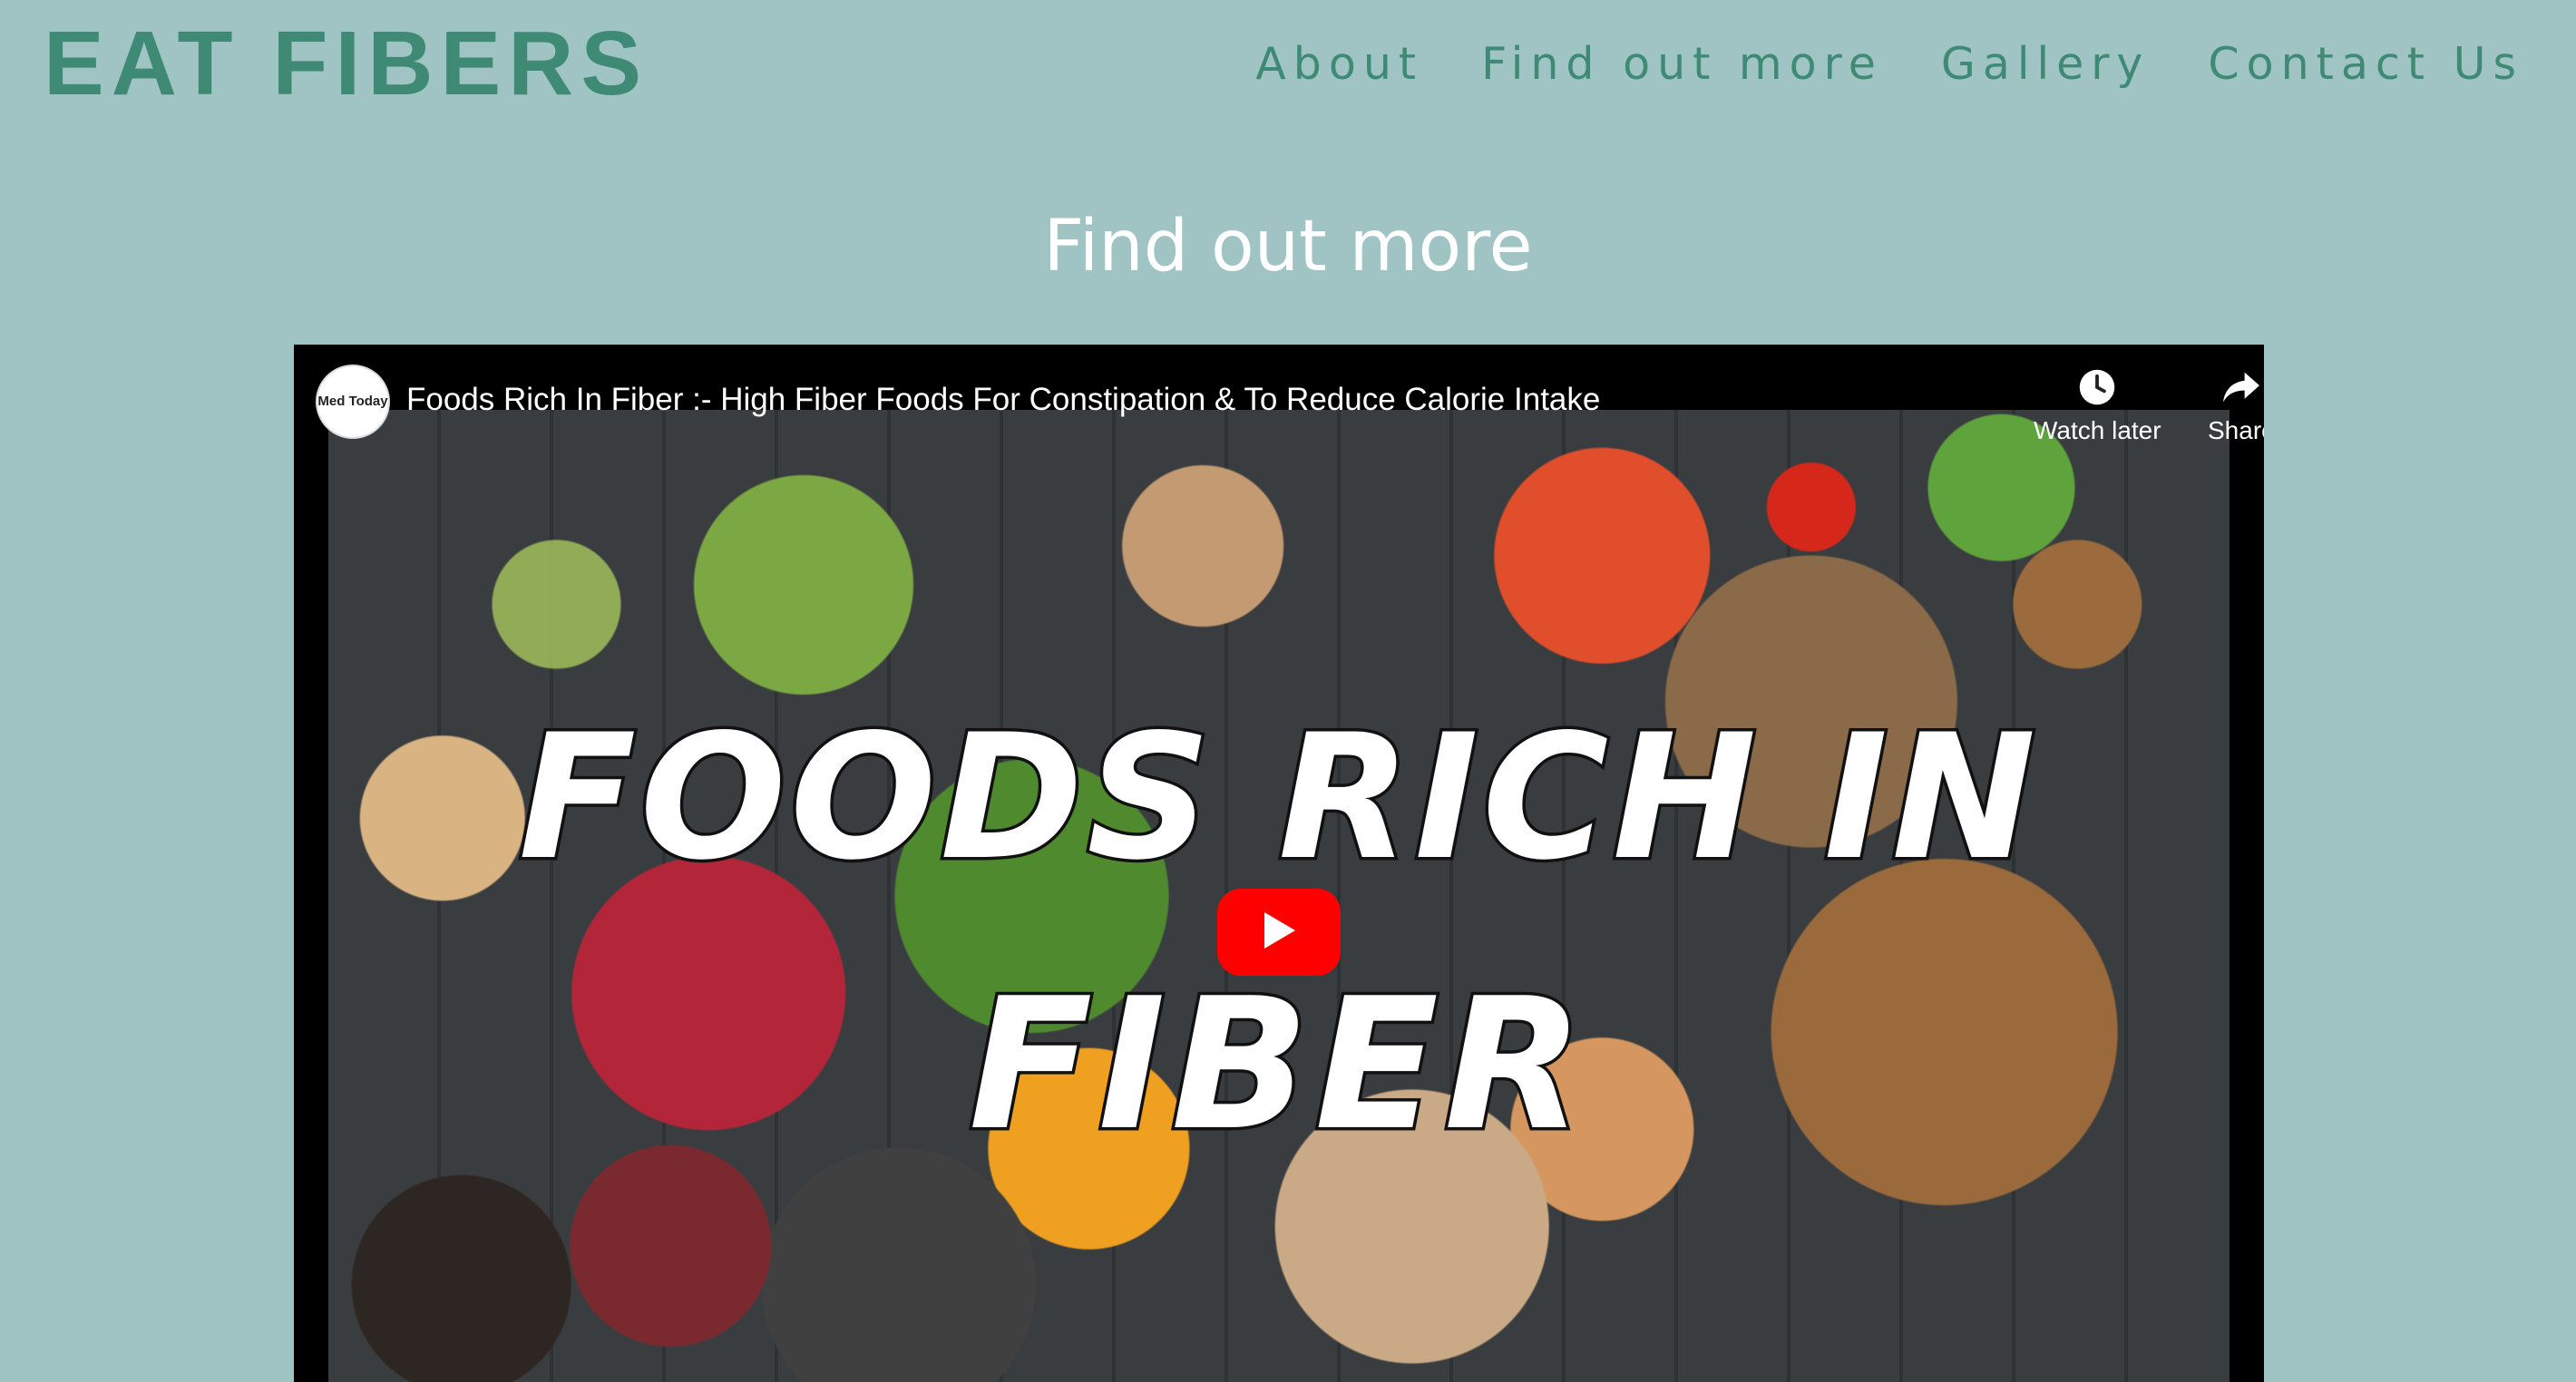 The height and width of the screenshot is (1382, 2576). I want to click on nav-link-about: About, so click(1339, 64).